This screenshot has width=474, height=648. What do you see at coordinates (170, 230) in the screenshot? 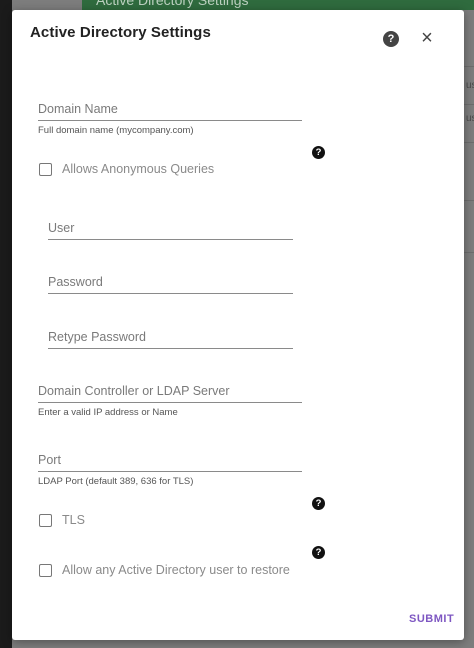
I see `user-input: User` at bounding box center [170, 230].